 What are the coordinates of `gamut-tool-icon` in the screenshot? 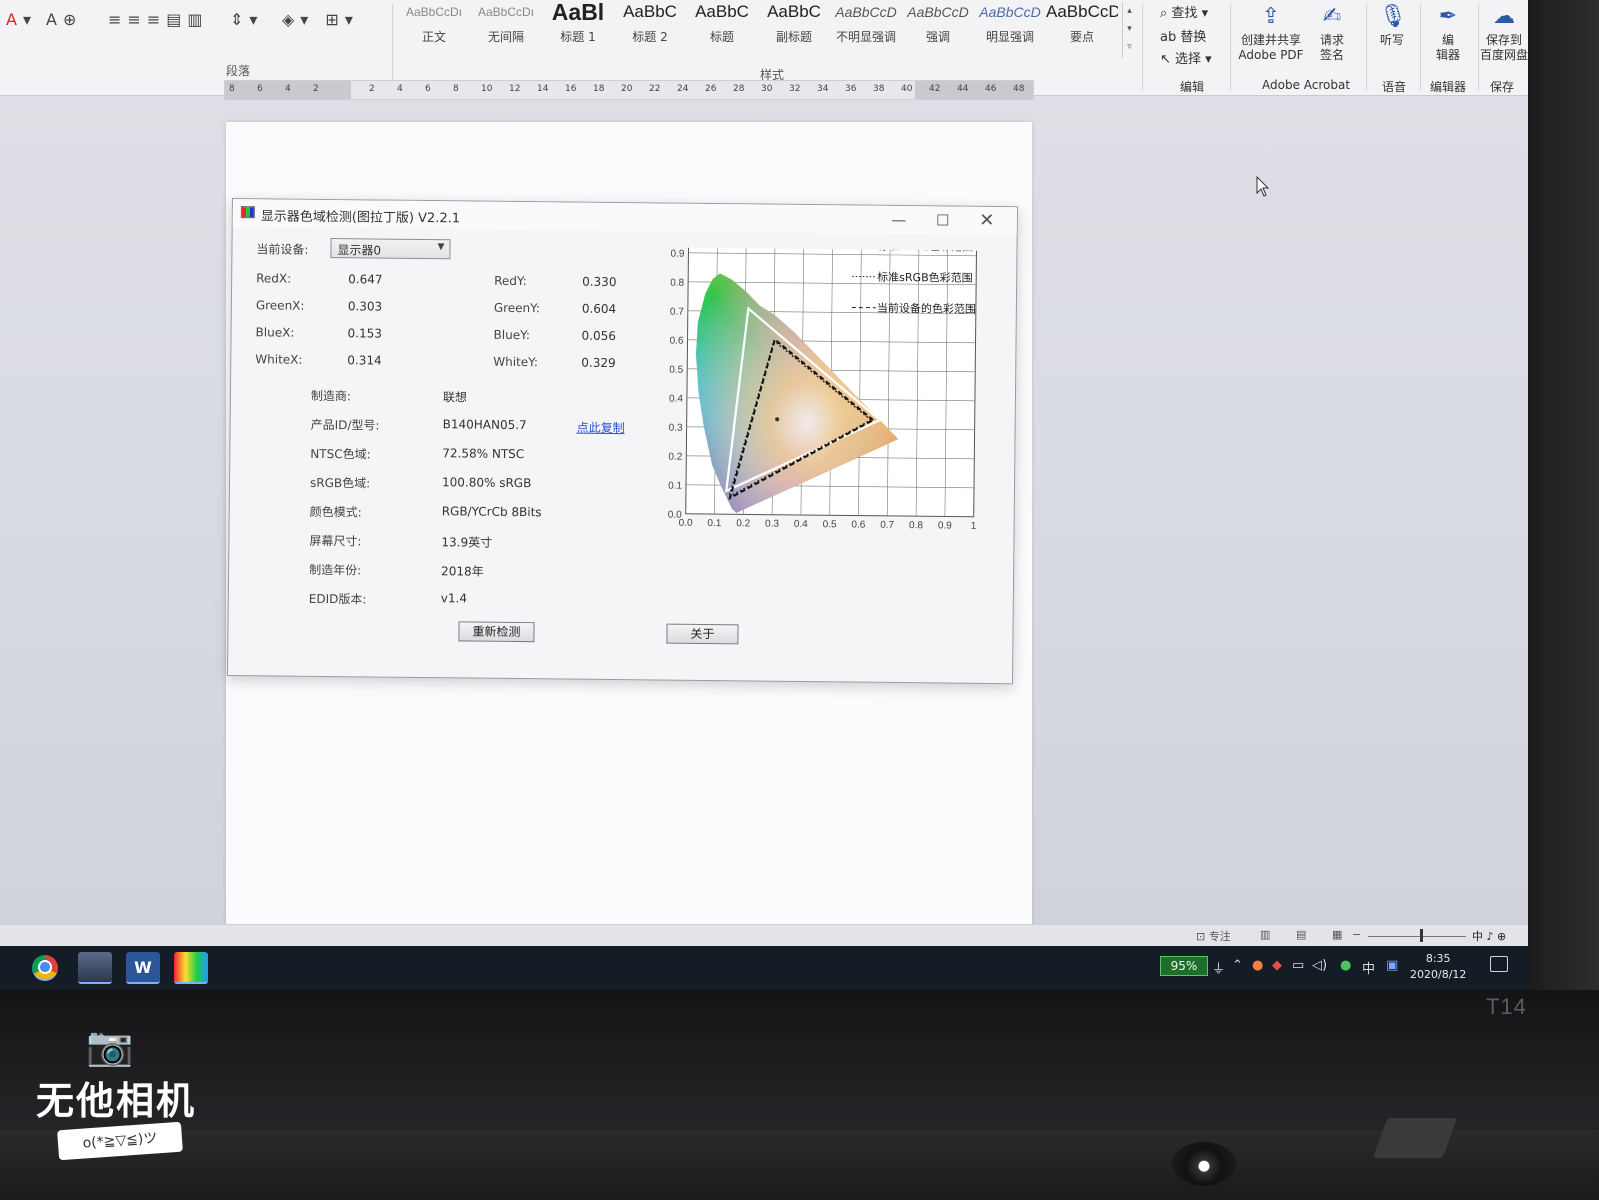 It's located at (191, 968).